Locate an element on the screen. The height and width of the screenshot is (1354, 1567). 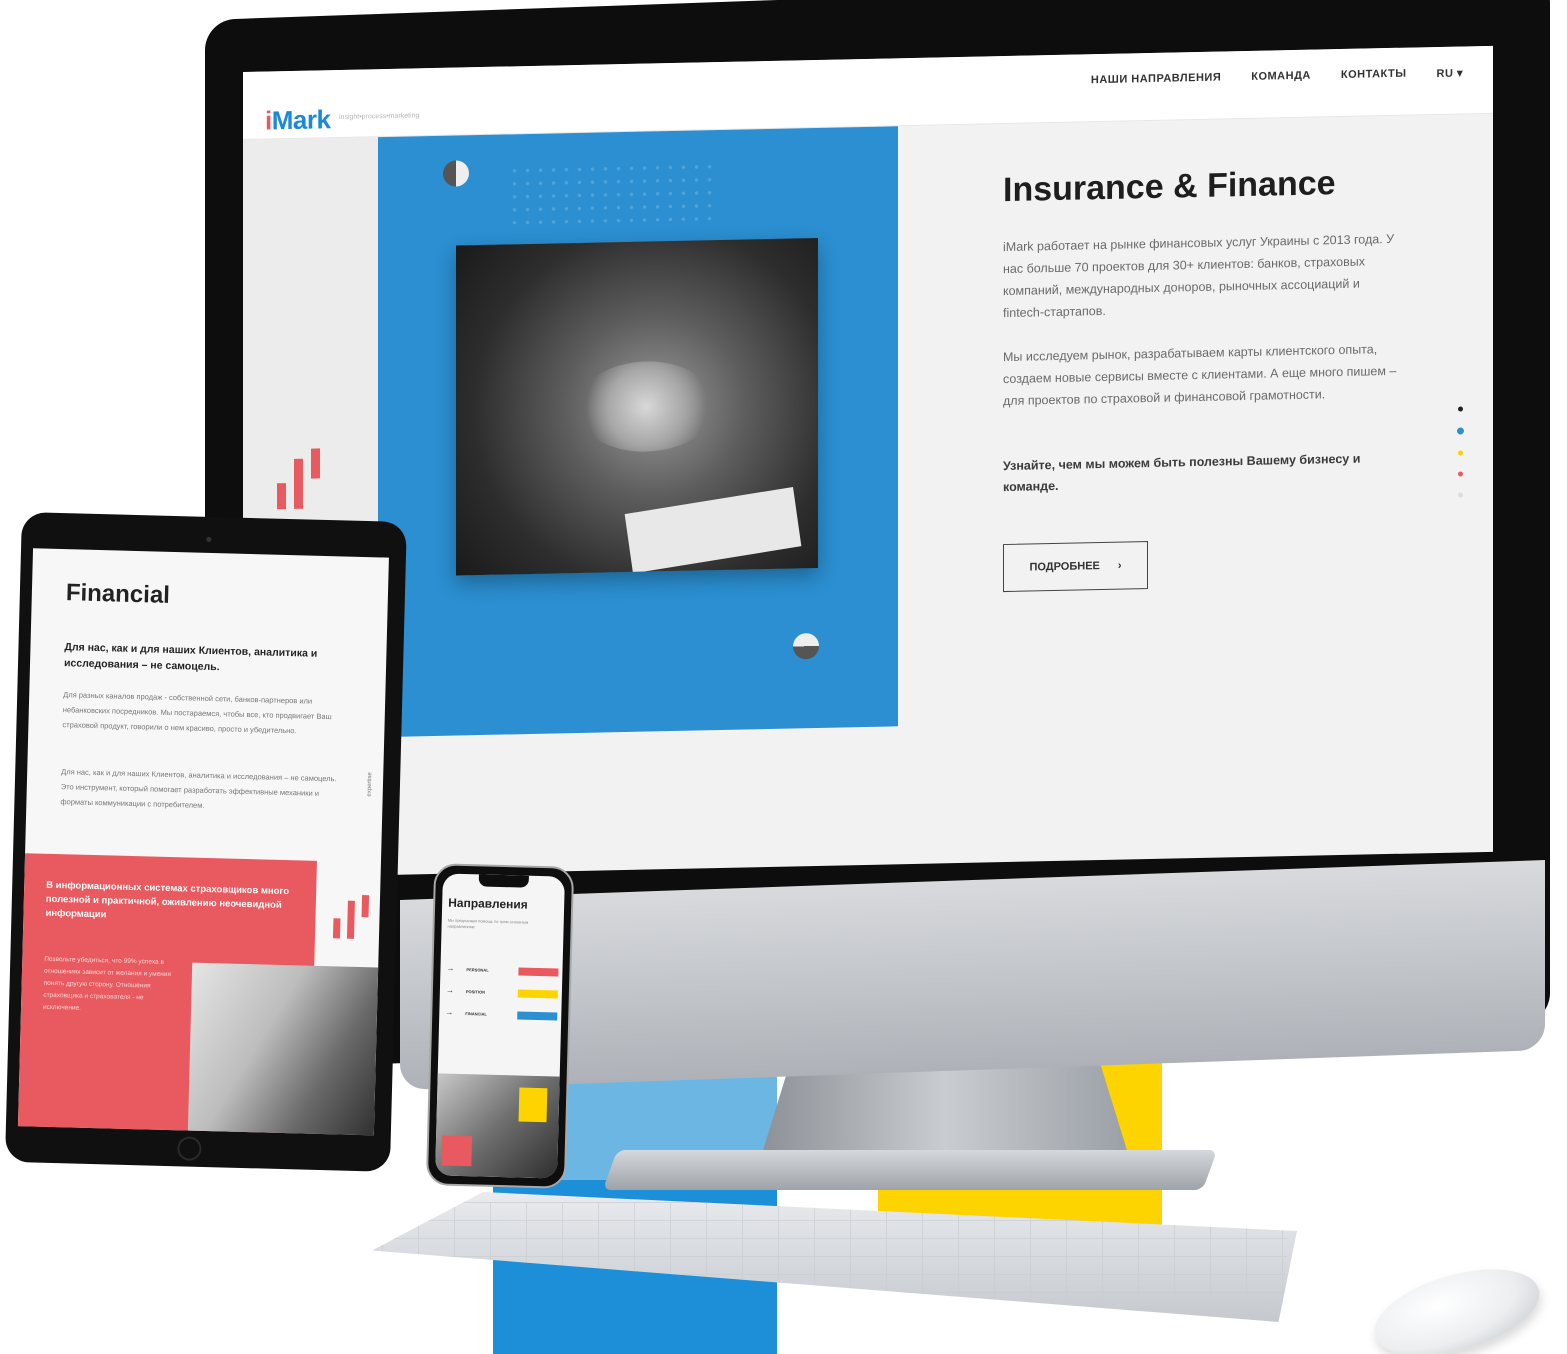
mouse is located at coordinates (1457, 1303).